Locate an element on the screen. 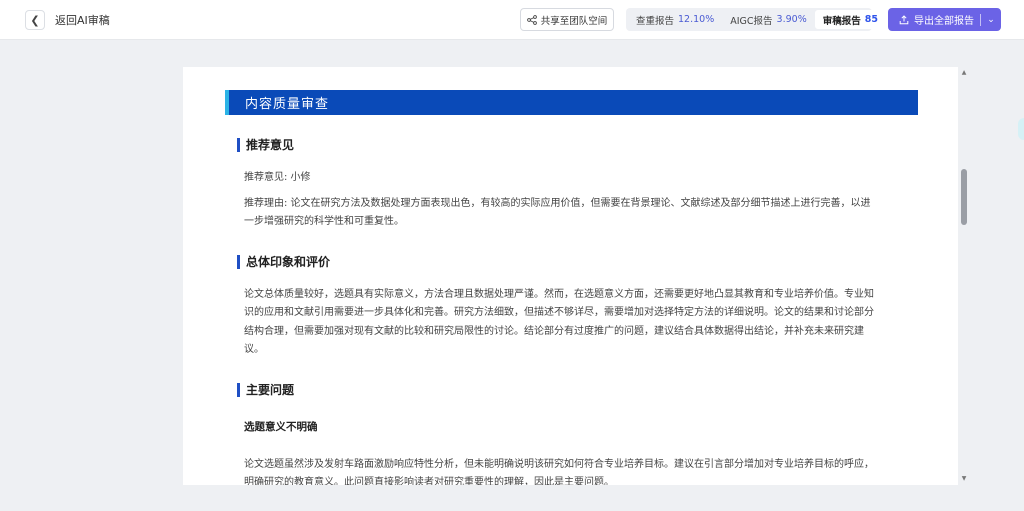 Image resolution: width=1024 pixels, height=511 pixels. share-team-button: 共享至团队空间 is located at coordinates (567, 19).